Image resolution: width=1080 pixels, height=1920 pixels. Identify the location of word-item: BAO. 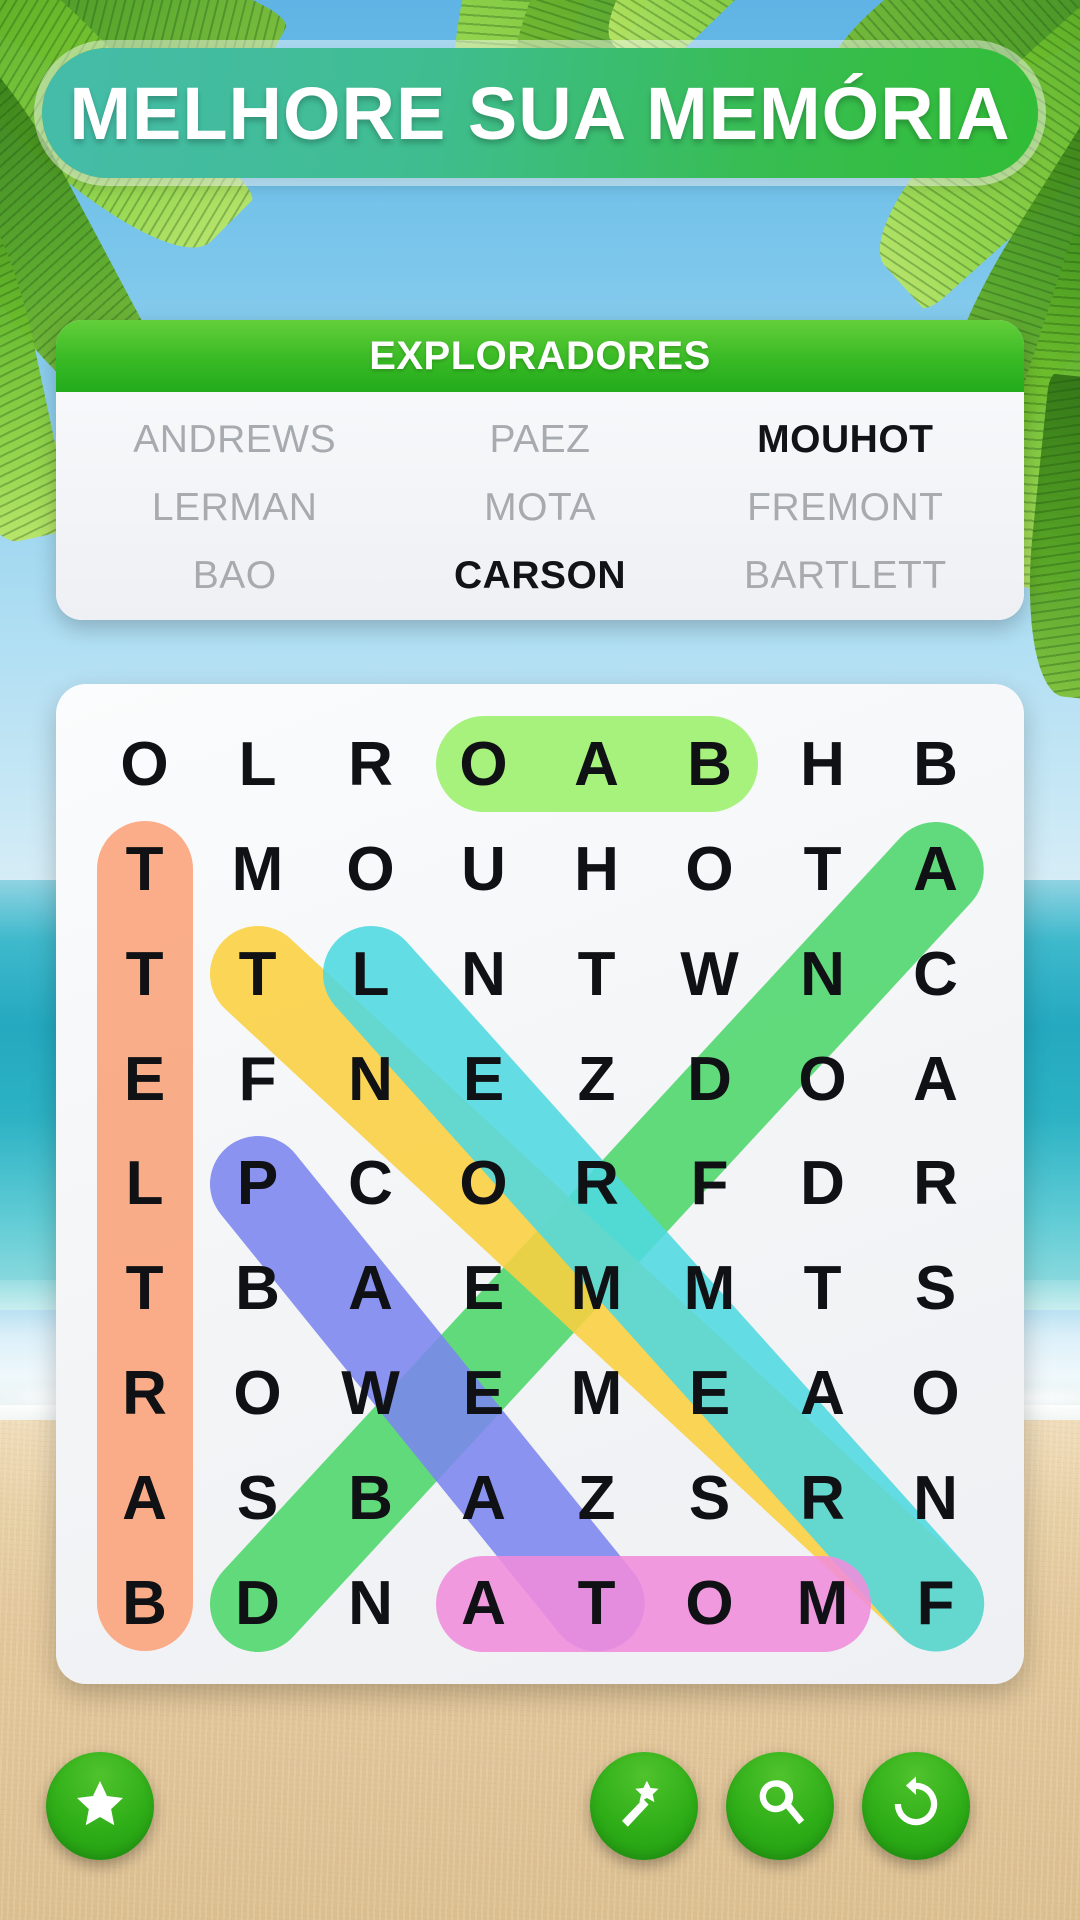
(234, 575).